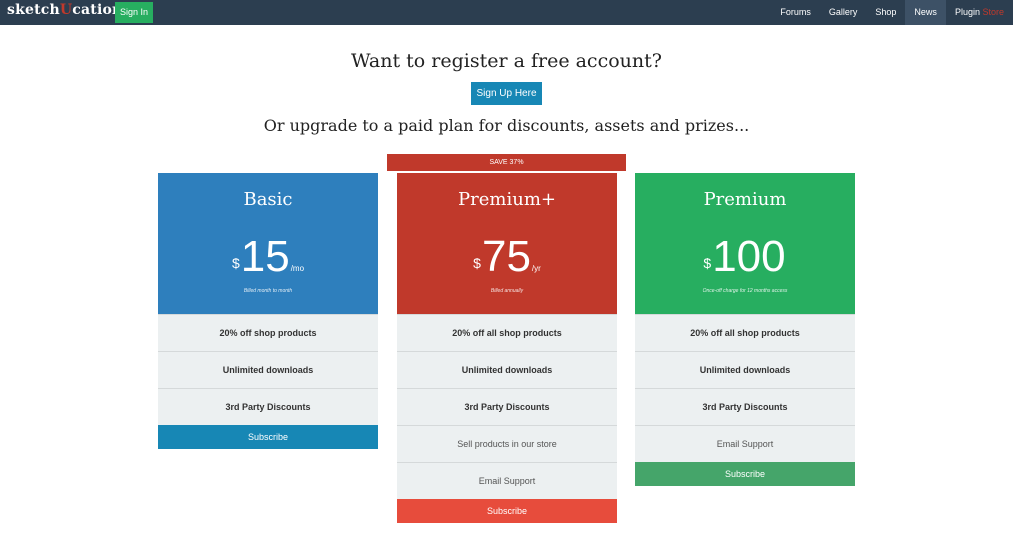  I want to click on nav-link-shop: Shop, so click(885, 12).